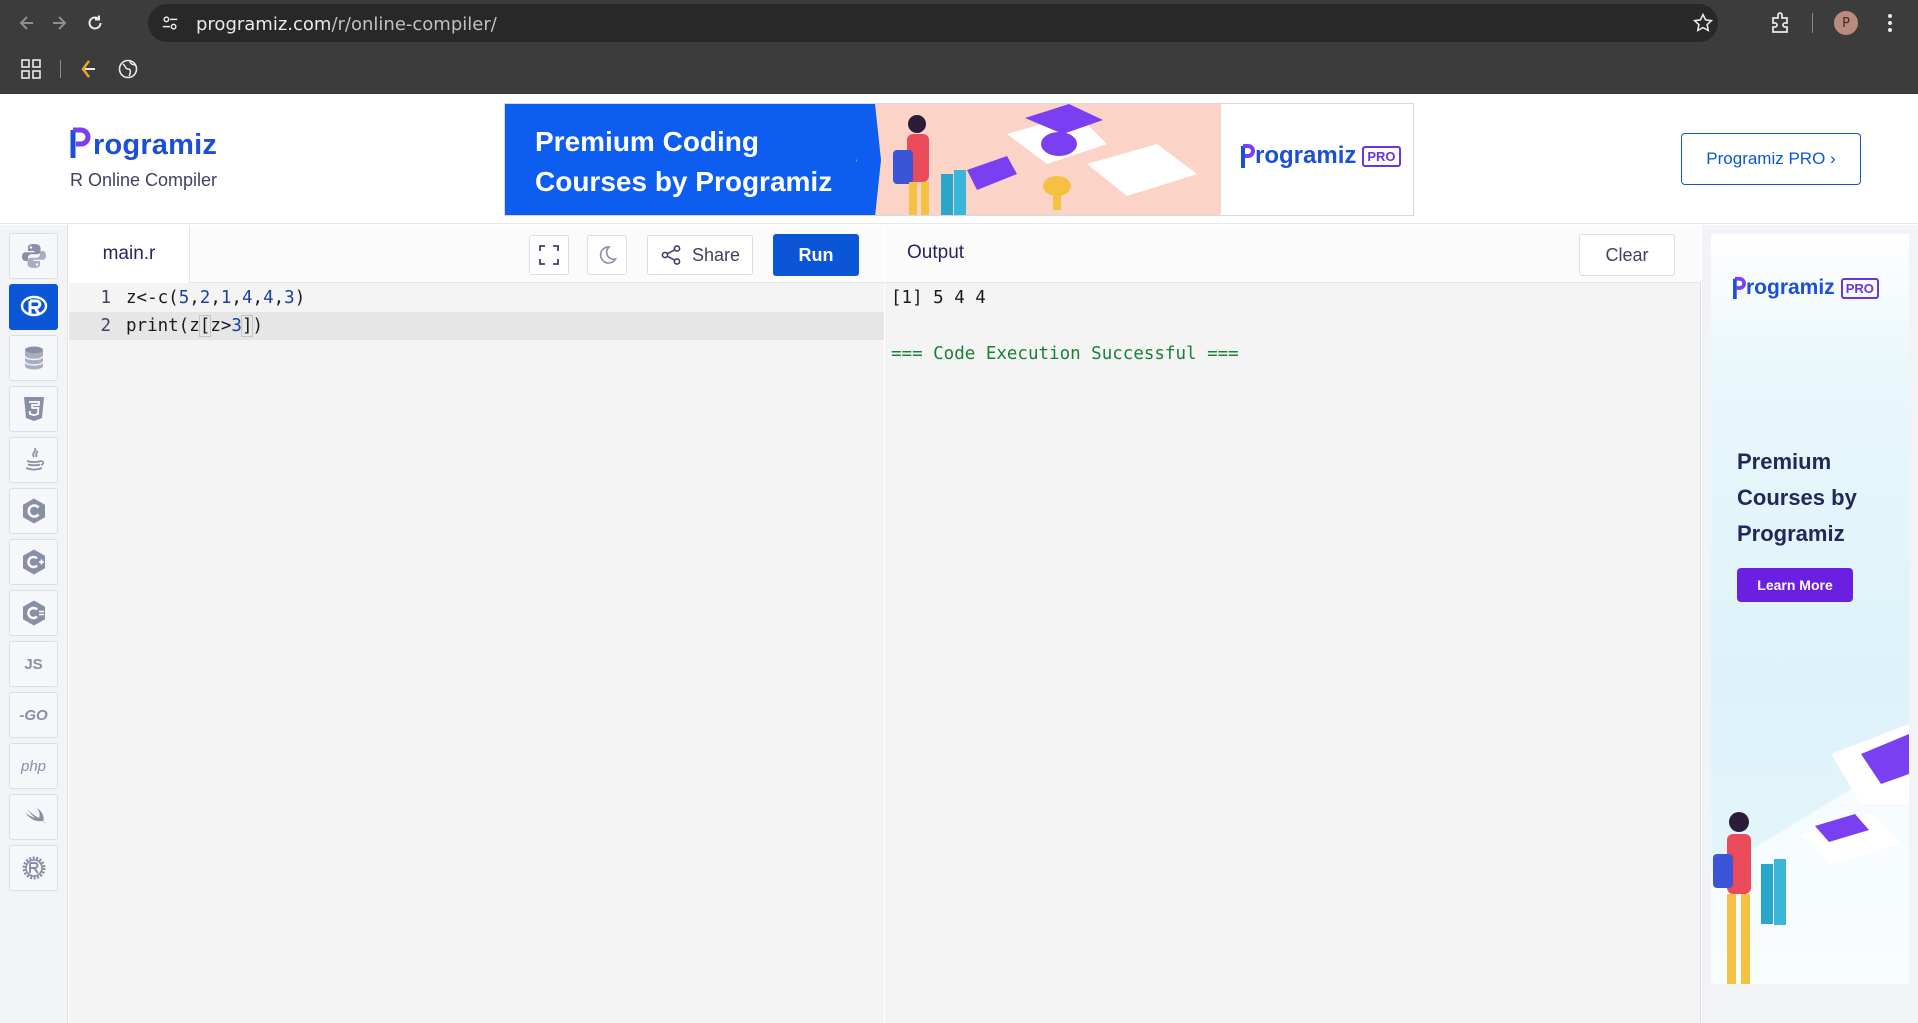 This screenshot has height=1023, width=1918. Describe the element at coordinates (1797, 497) in the screenshot. I see `ad-heading: Premium Courses by Programiz` at that location.